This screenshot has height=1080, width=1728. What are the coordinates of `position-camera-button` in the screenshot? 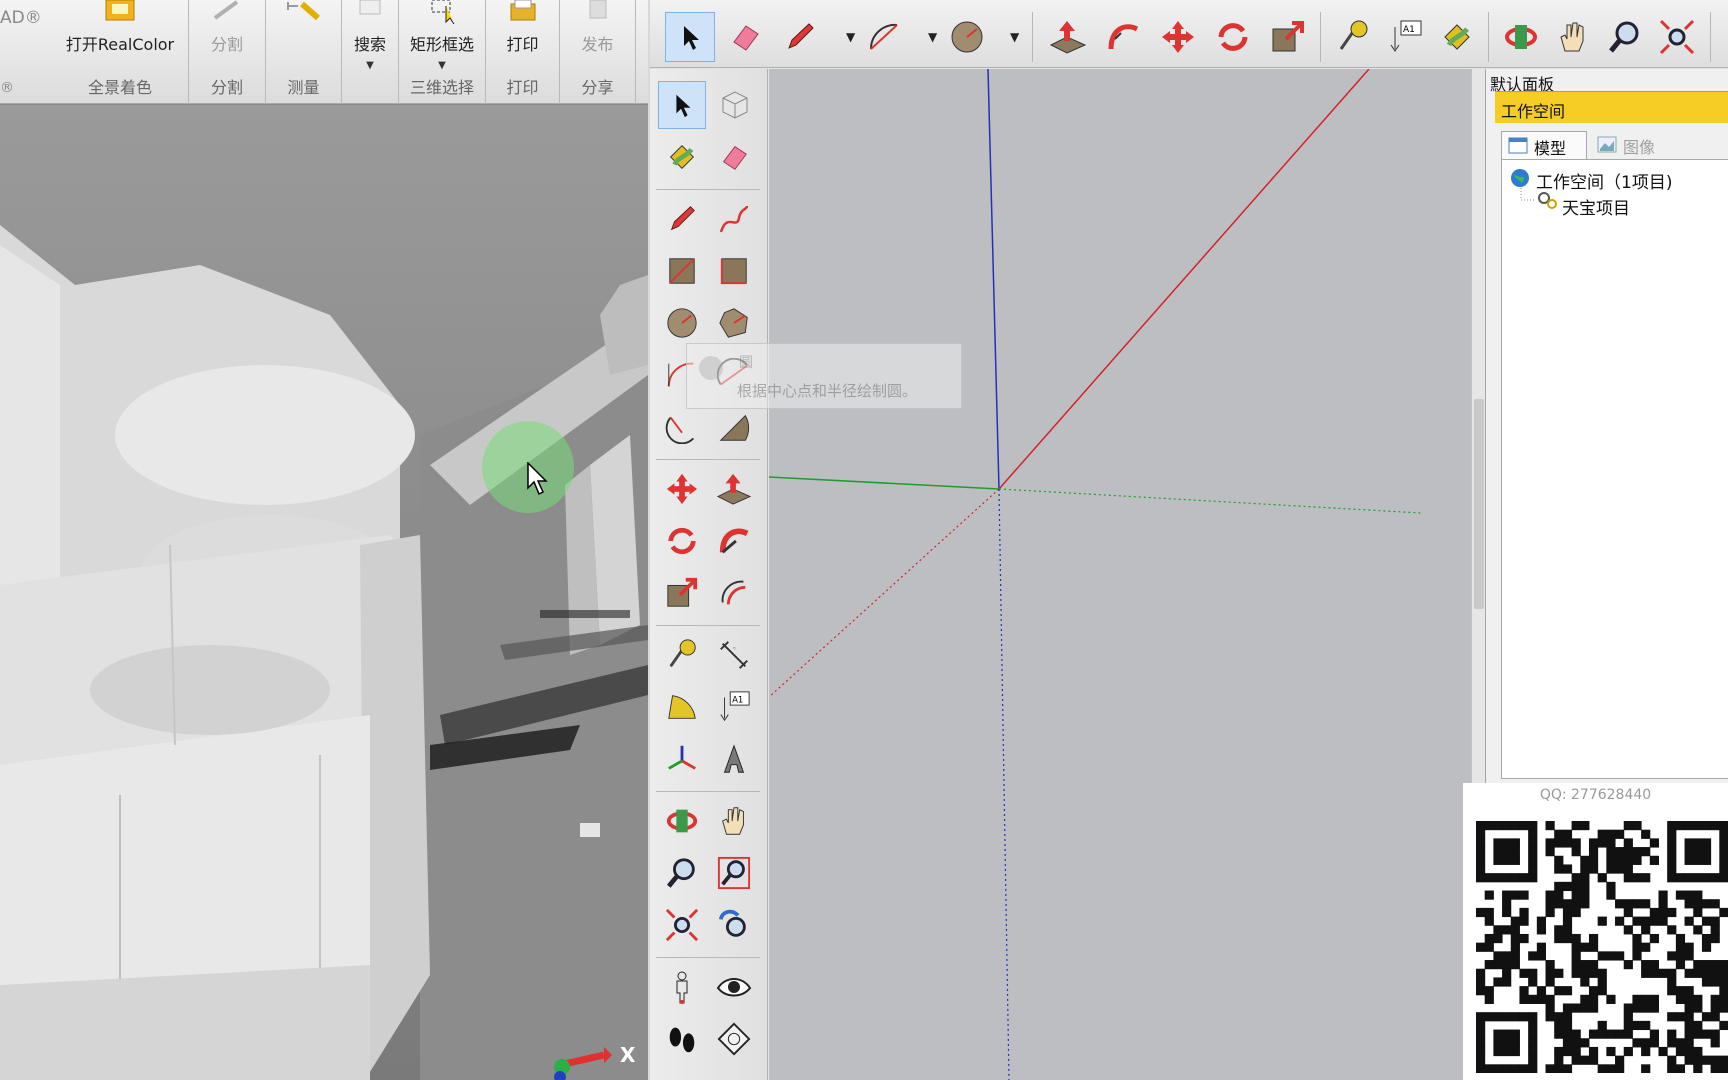 It's located at (682, 987).